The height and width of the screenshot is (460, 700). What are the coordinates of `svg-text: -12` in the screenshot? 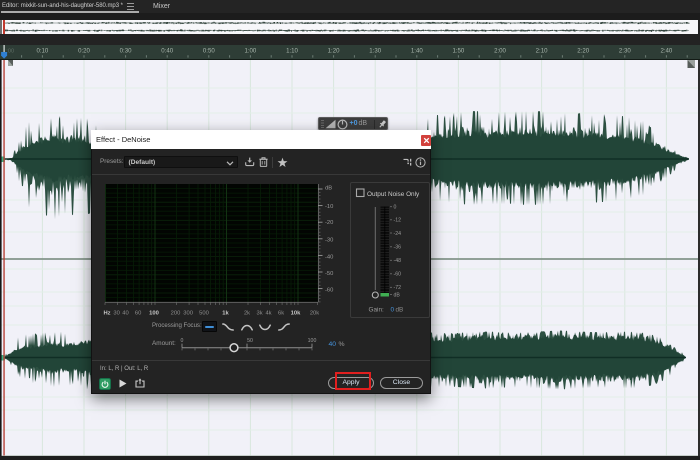 It's located at (398, 221).